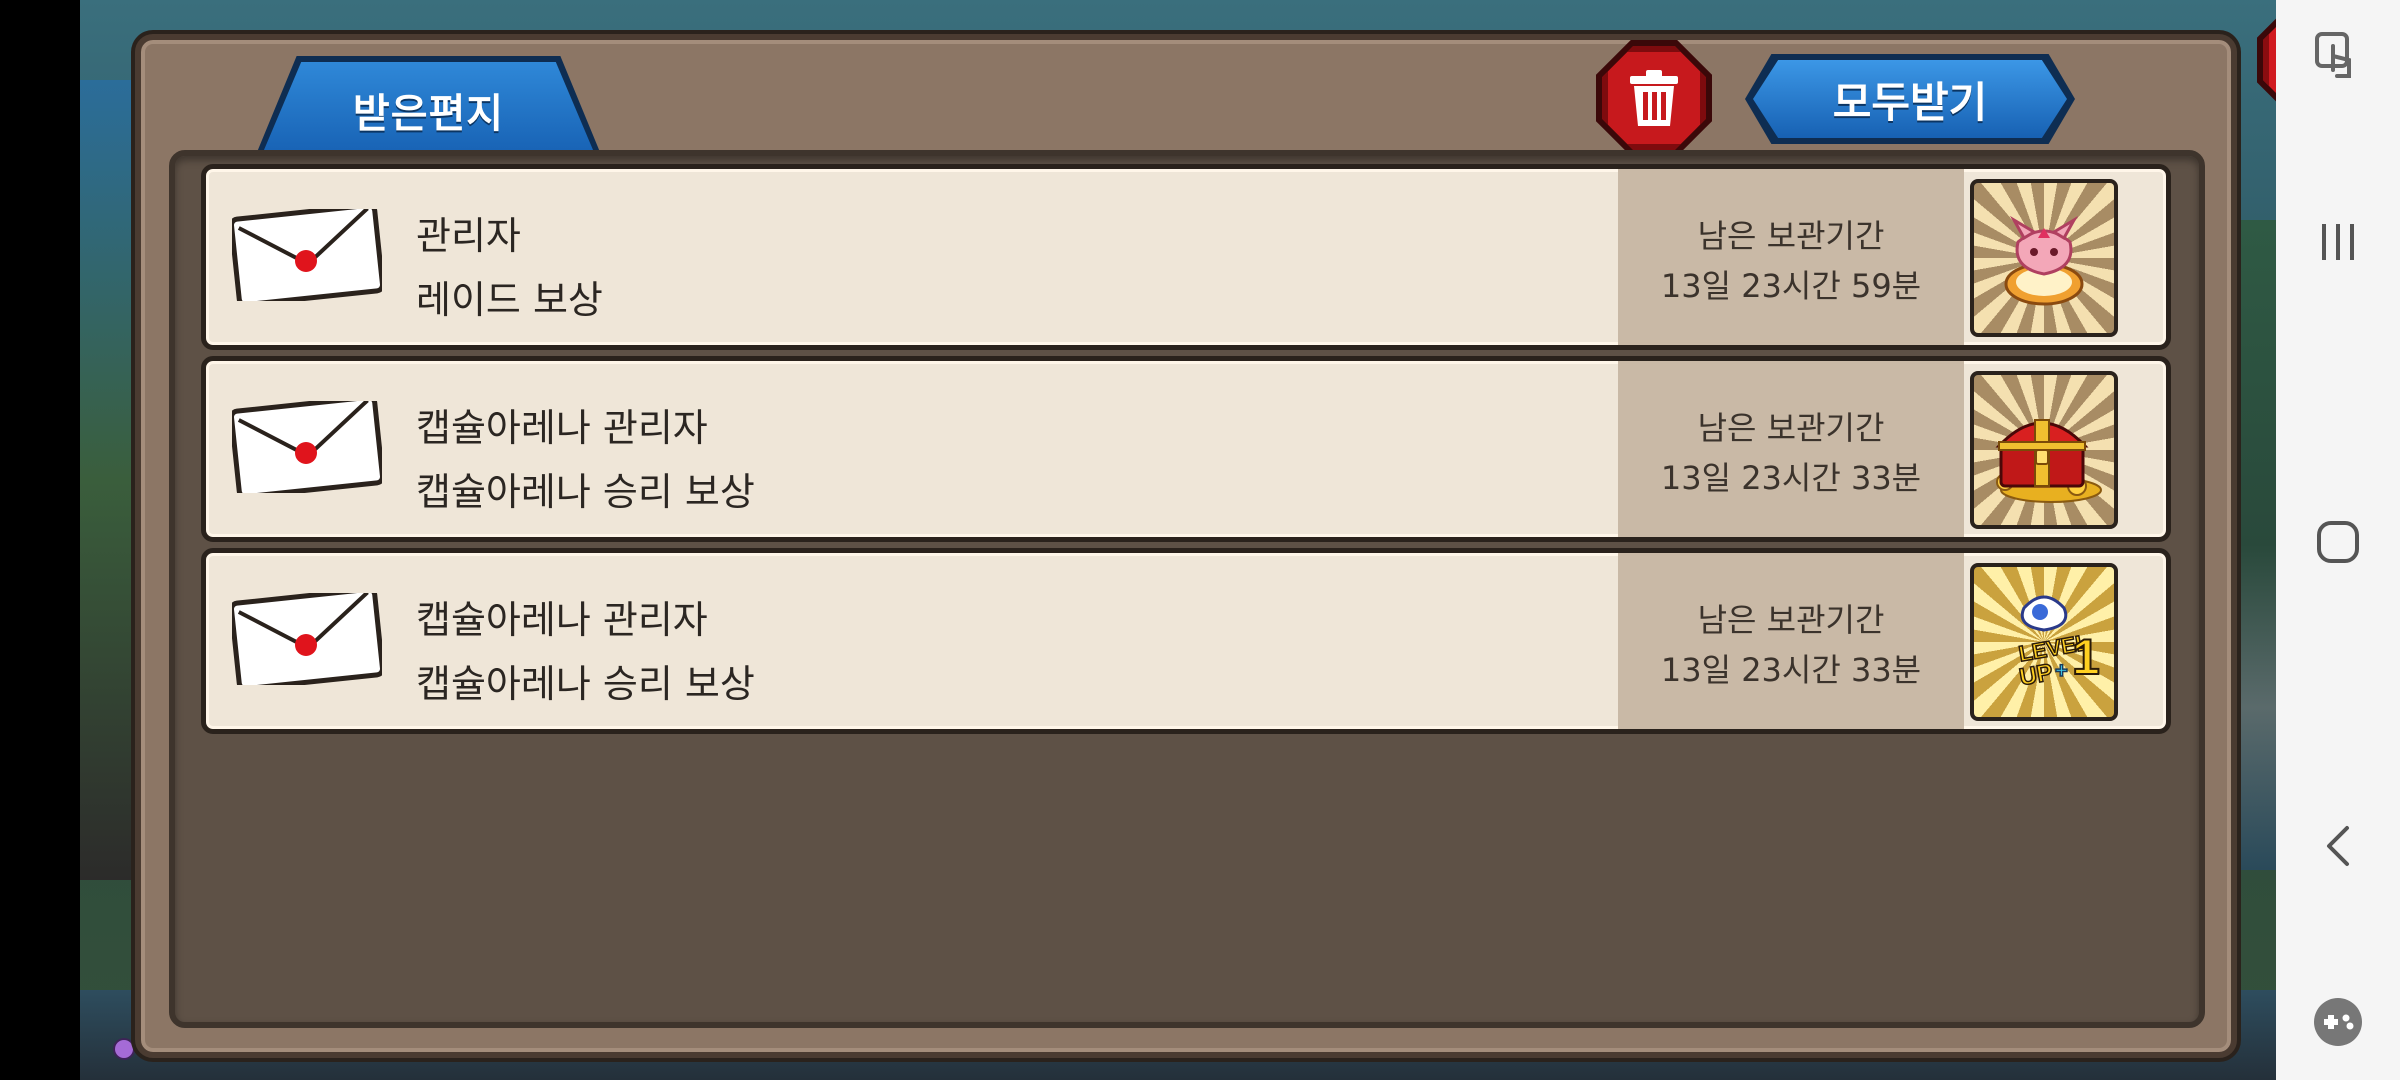  What do you see at coordinates (1654, 98) in the screenshot?
I see `trash-icon` at bounding box center [1654, 98].